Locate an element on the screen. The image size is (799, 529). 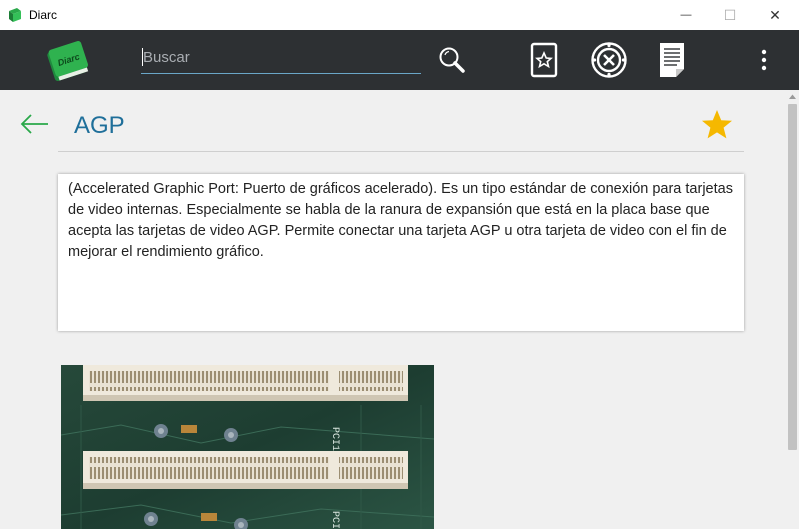
search-button is located at coordinates (452, 60).